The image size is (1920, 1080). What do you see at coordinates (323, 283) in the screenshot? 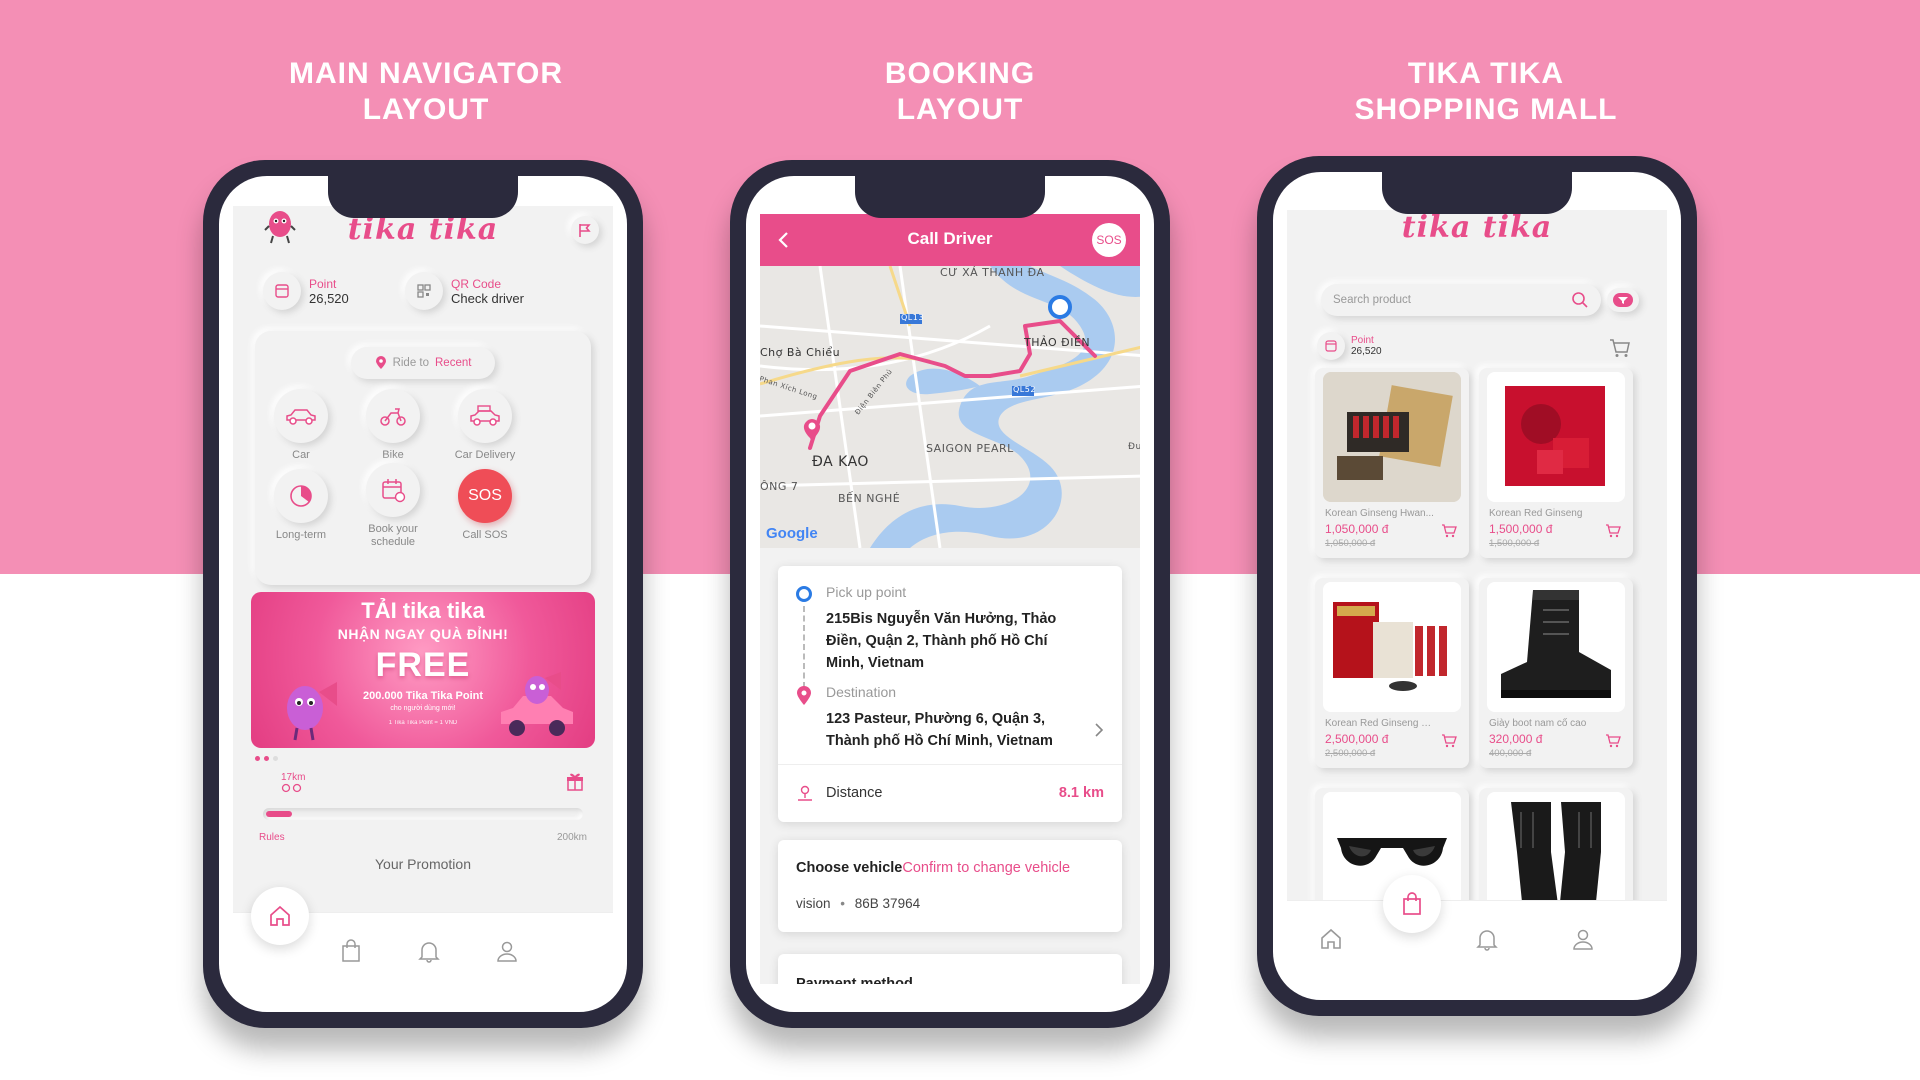
I see `point-label: Point` at bounding box center [323, 283].